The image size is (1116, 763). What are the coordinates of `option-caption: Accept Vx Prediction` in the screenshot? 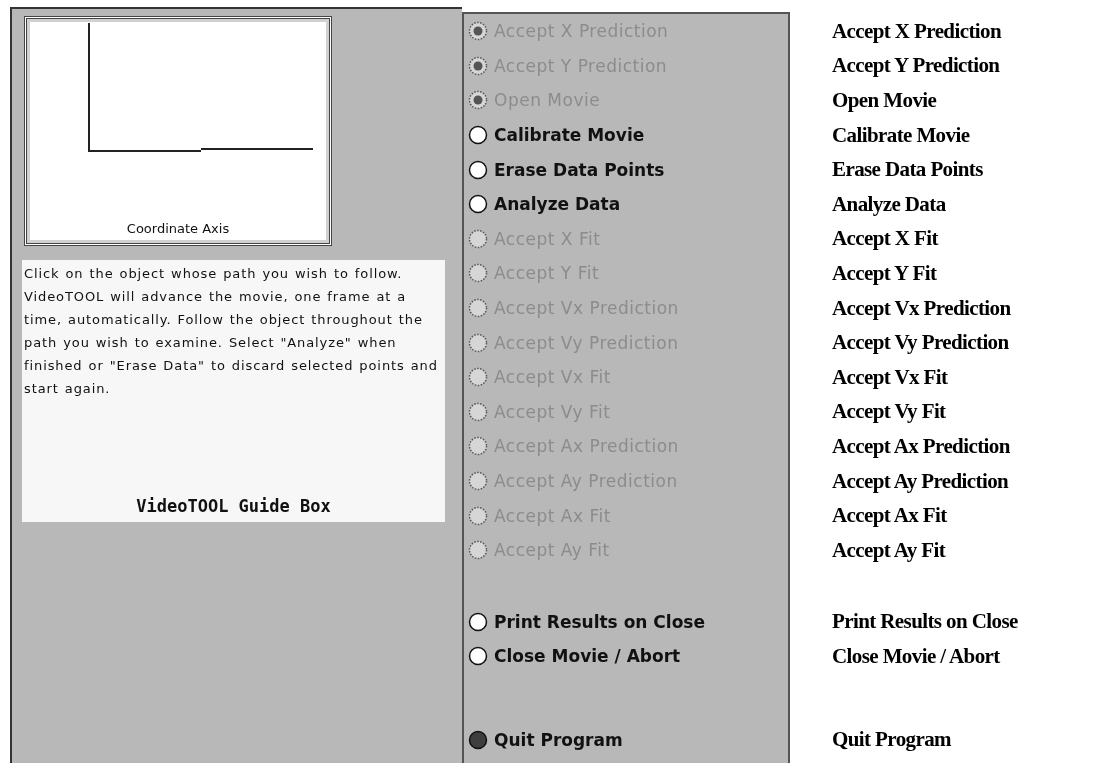 It's located at (922, 308).